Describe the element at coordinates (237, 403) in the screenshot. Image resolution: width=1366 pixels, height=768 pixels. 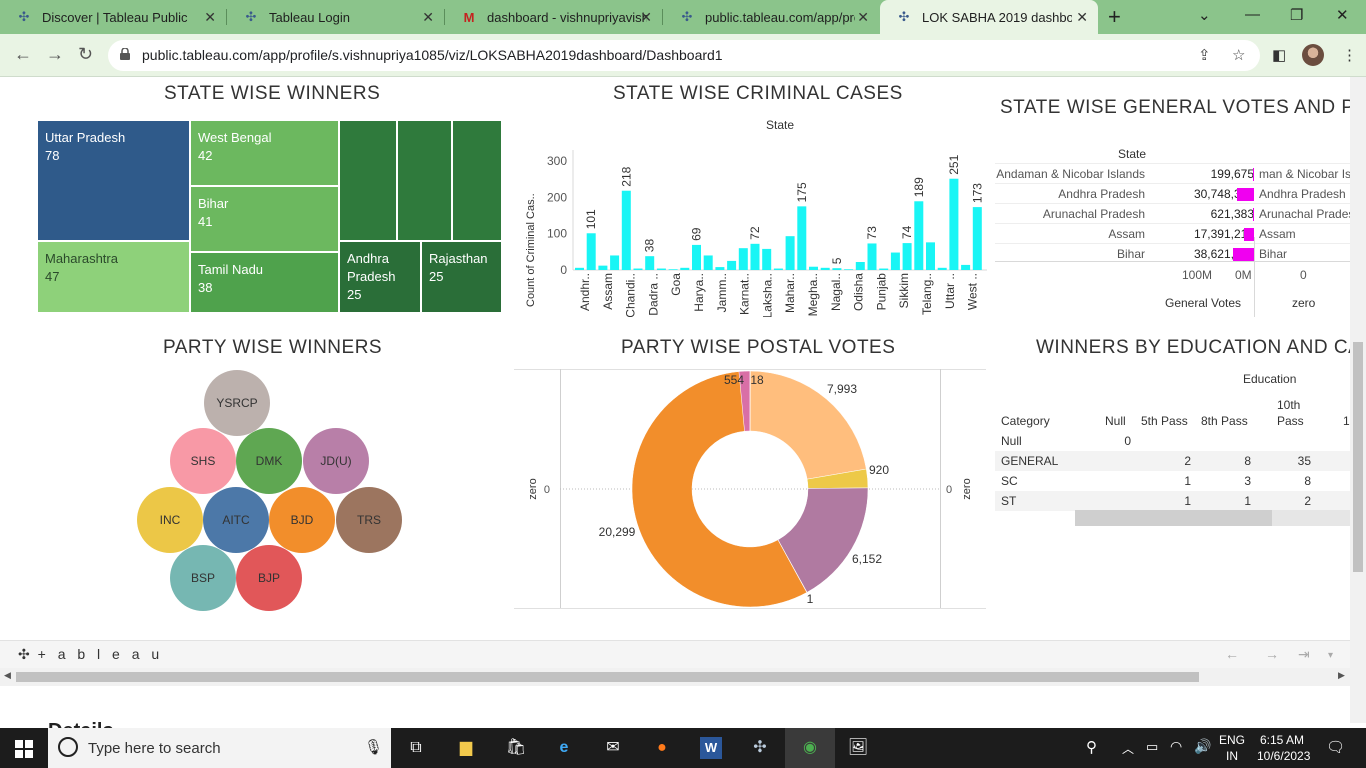
I see `party-bubble-ysrcp: YSRCP` at that location.